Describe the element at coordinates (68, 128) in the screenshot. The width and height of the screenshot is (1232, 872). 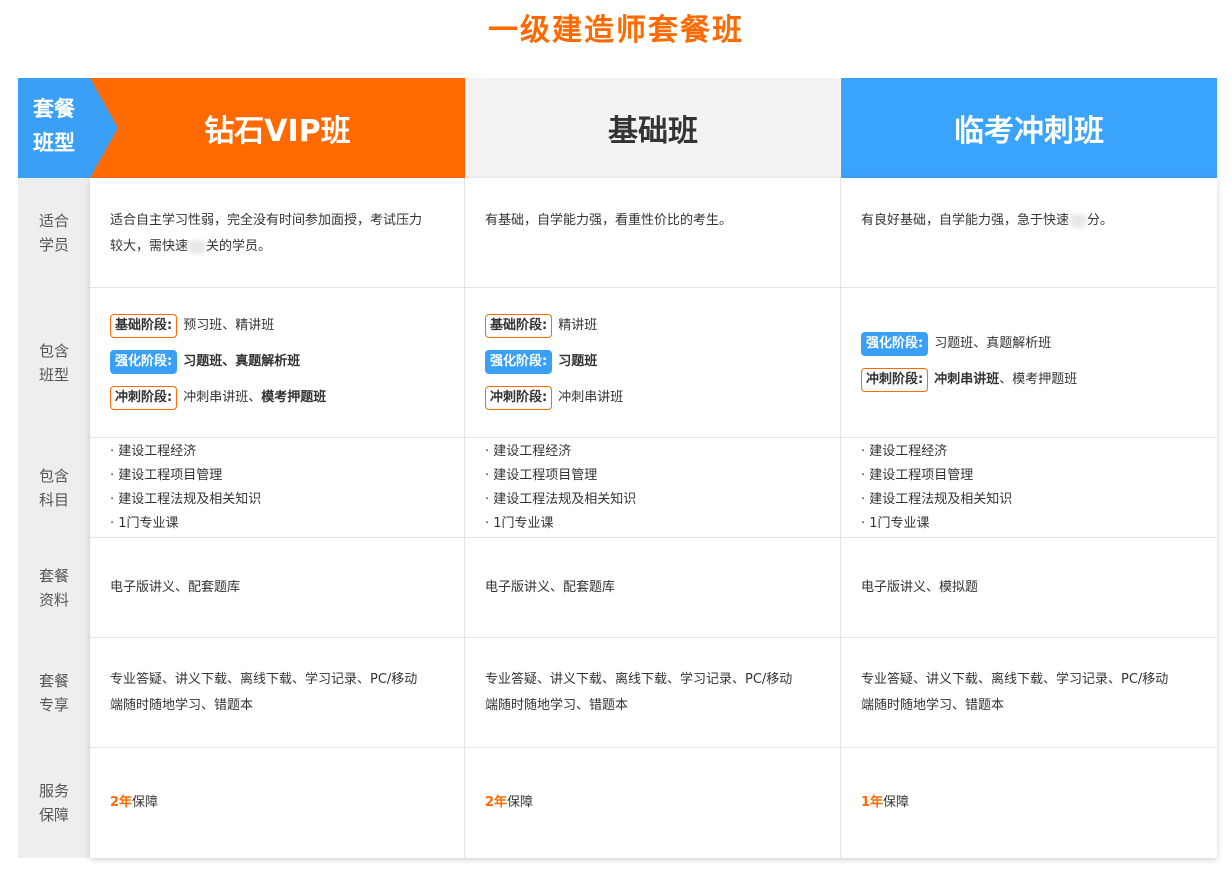
I see `header-corner: 套餐 班型` at that location.